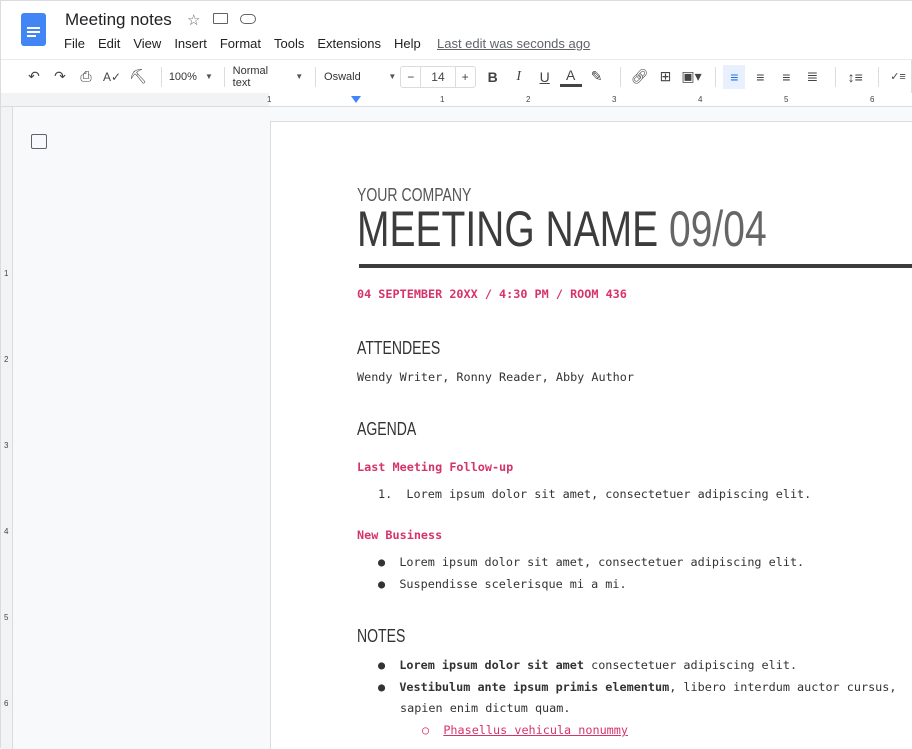 Image resolution: width=912 pixels, height=749 pixels. What do you see at coordinates (635, 266) in the screenshot?
I see `title-divider` at bounding box center [635, 266].